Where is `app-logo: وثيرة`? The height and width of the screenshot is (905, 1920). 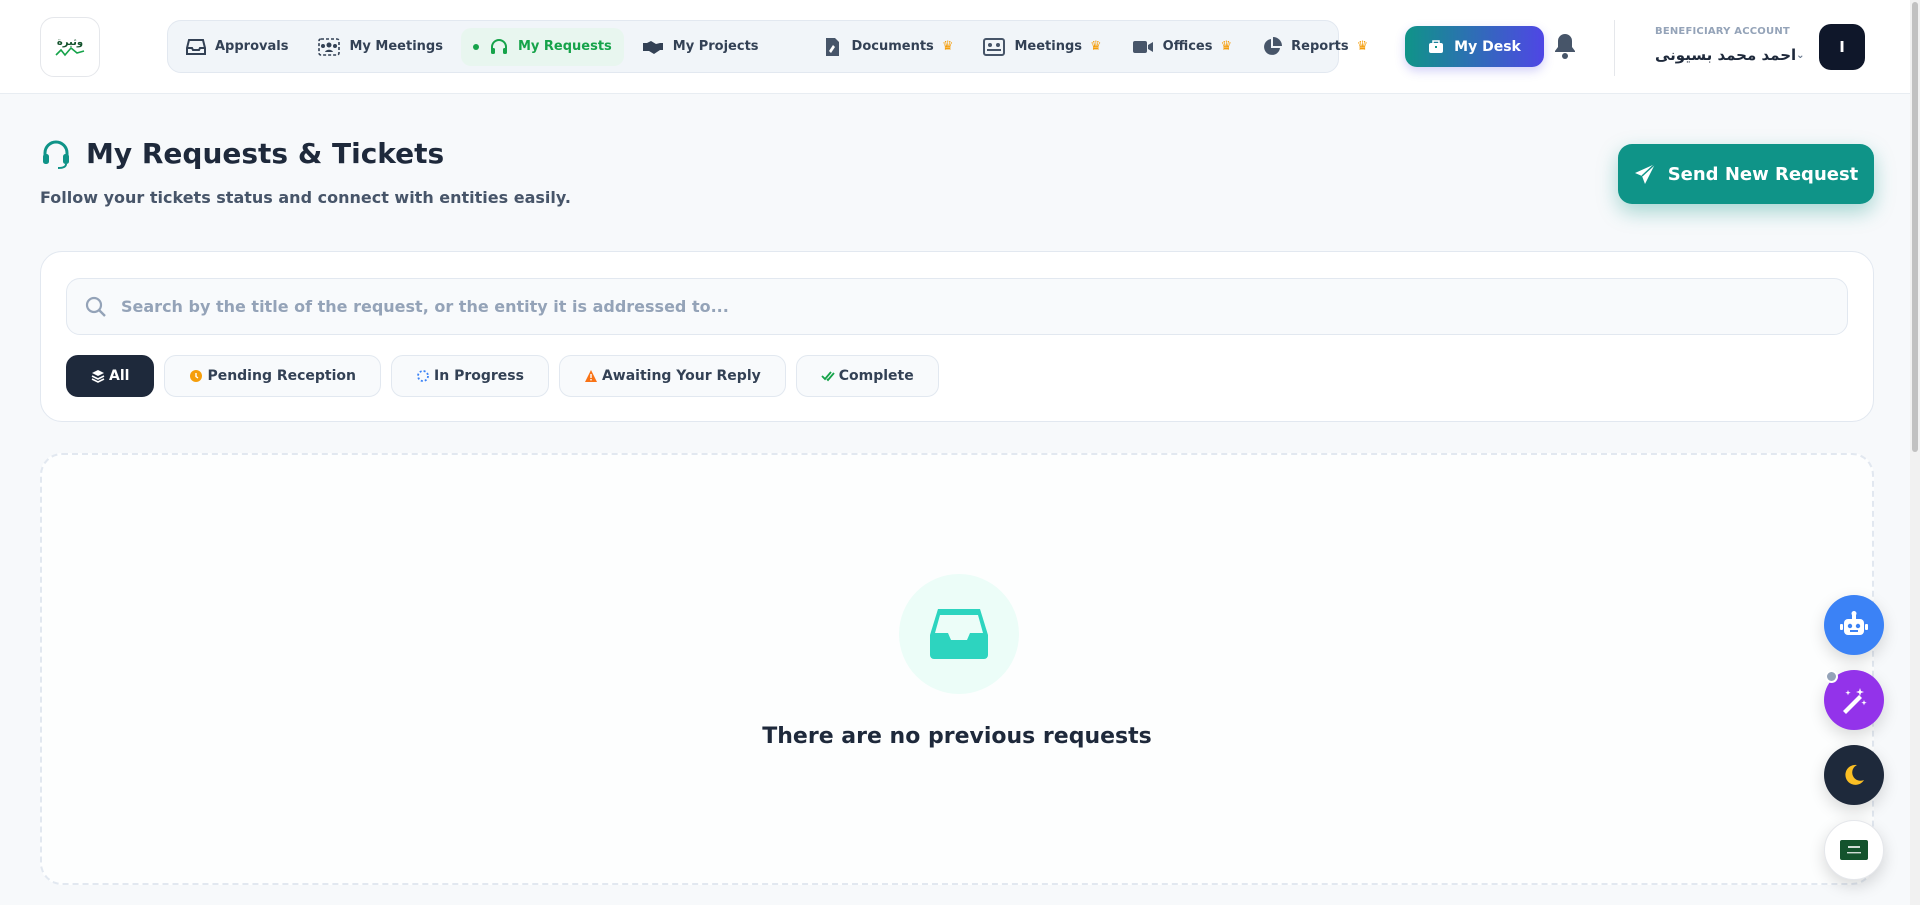 app-logo: وثيرة is located at coordinates (70, 47).